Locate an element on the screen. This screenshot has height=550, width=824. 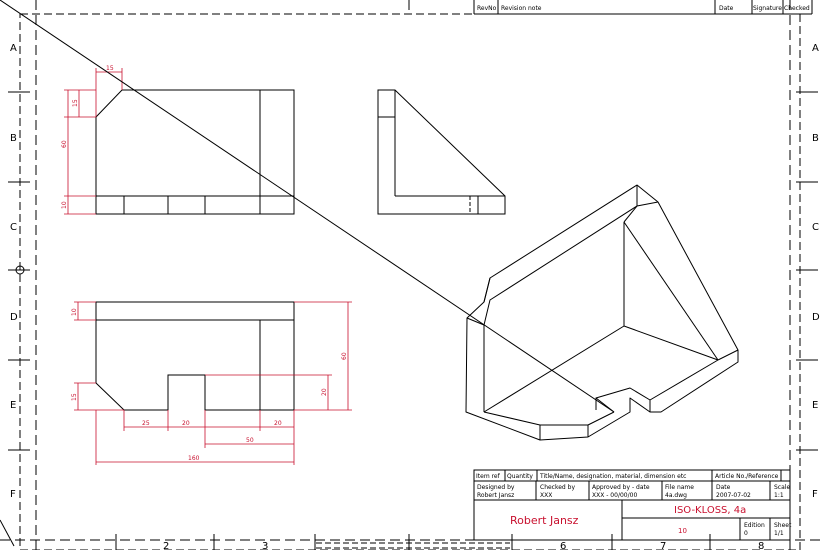
dim-span-to-wall: 50 is located at coordinates (250, 440).